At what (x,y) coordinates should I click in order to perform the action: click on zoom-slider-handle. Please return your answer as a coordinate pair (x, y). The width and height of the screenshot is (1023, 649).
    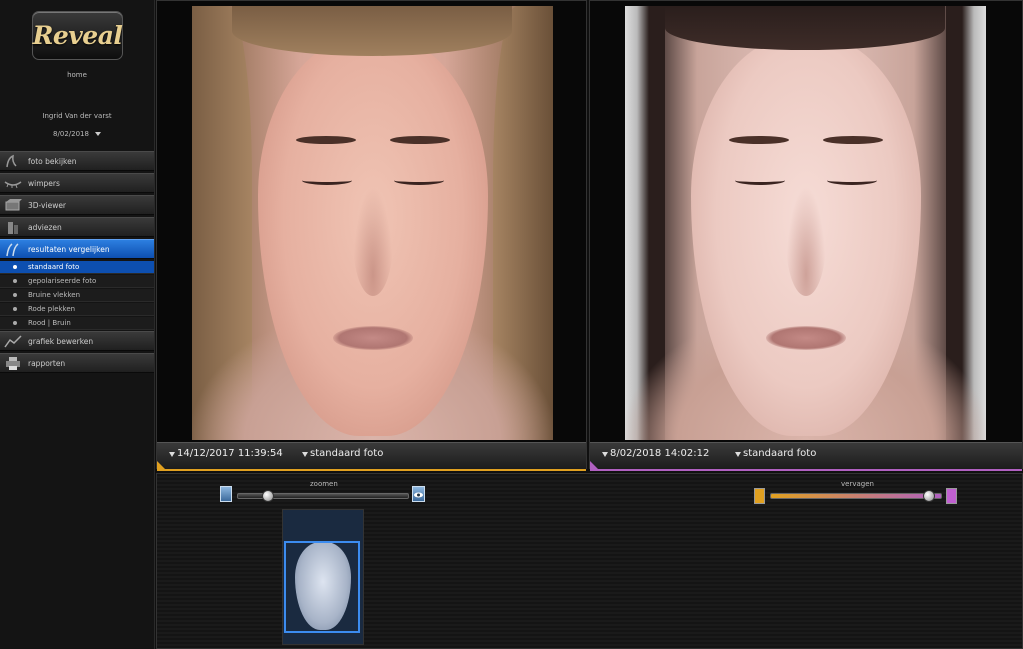
    Looking at the image, I should click on (268, 496).